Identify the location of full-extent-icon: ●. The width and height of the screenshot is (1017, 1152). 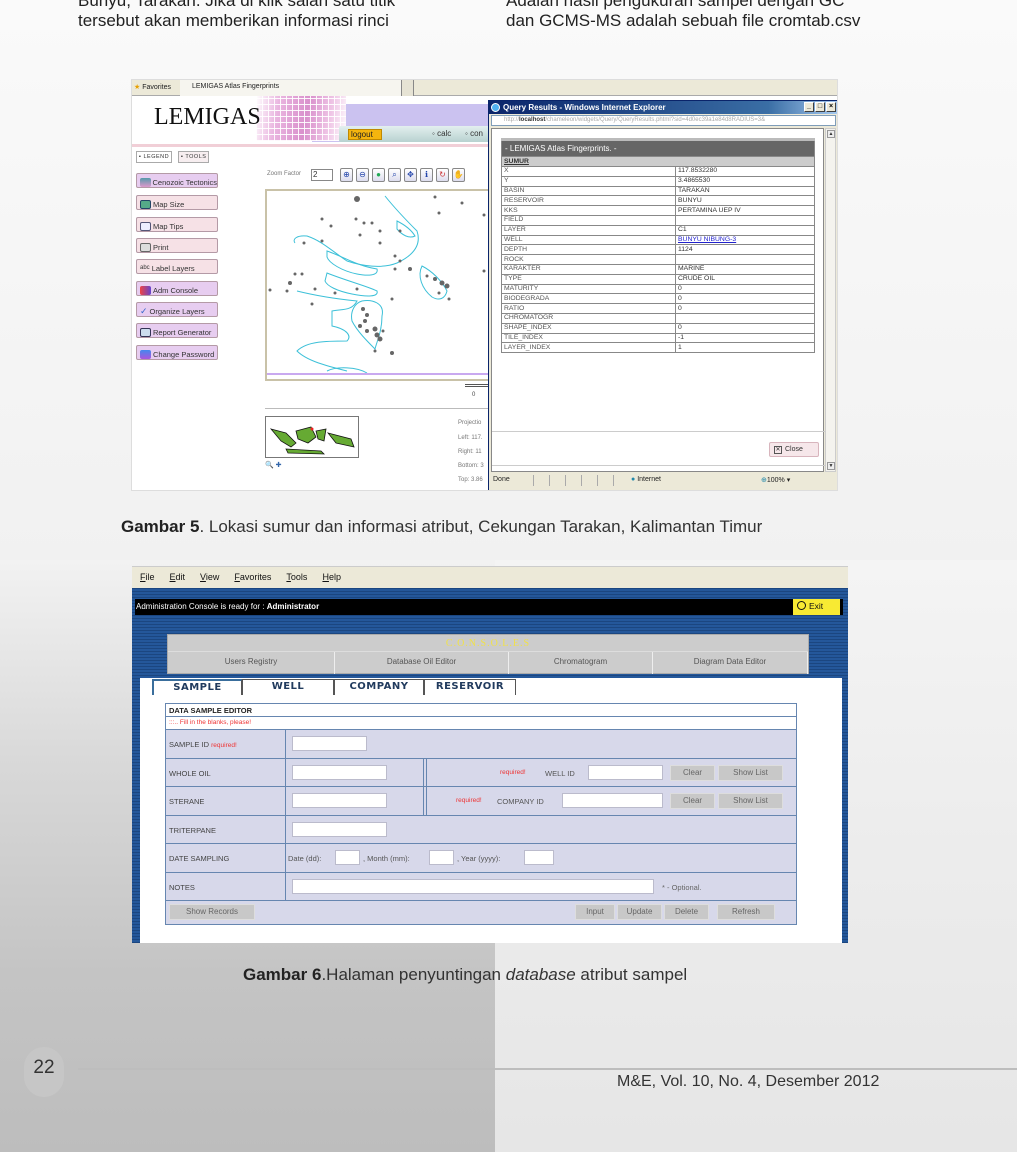
(378, 175).